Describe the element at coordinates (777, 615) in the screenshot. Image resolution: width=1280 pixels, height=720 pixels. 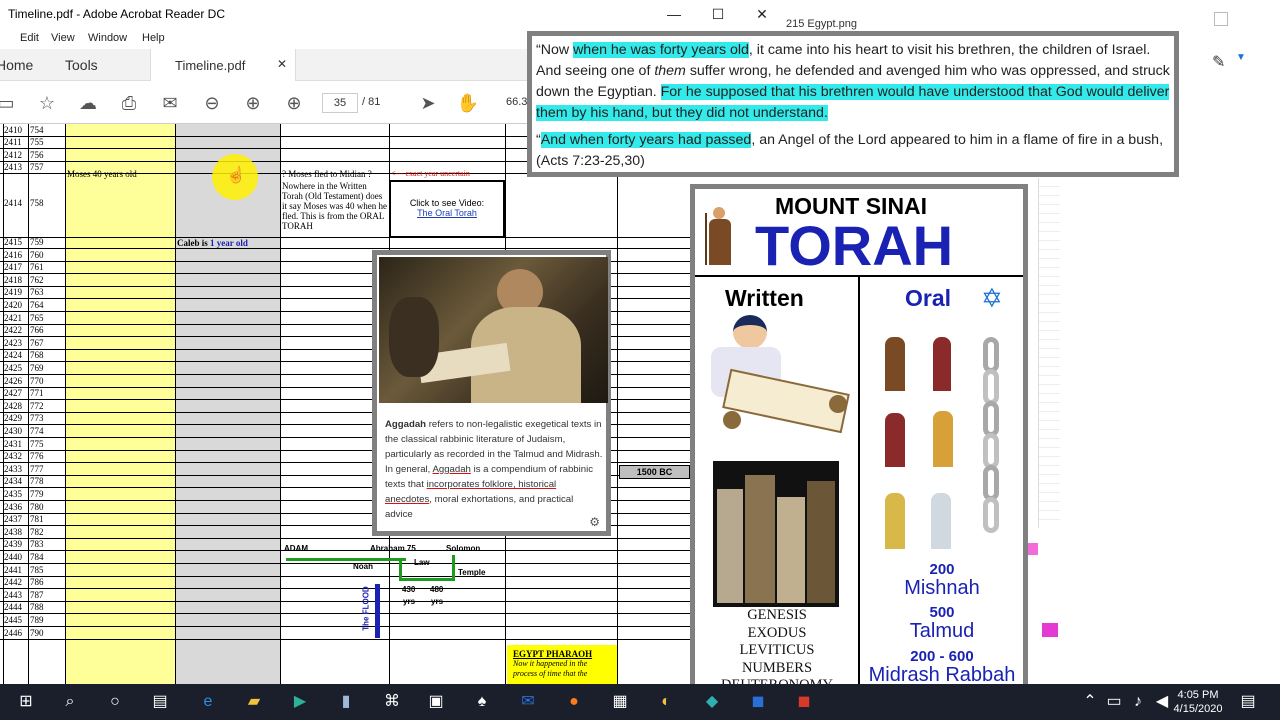
I see `book-genesis: GENESIS` at that location.